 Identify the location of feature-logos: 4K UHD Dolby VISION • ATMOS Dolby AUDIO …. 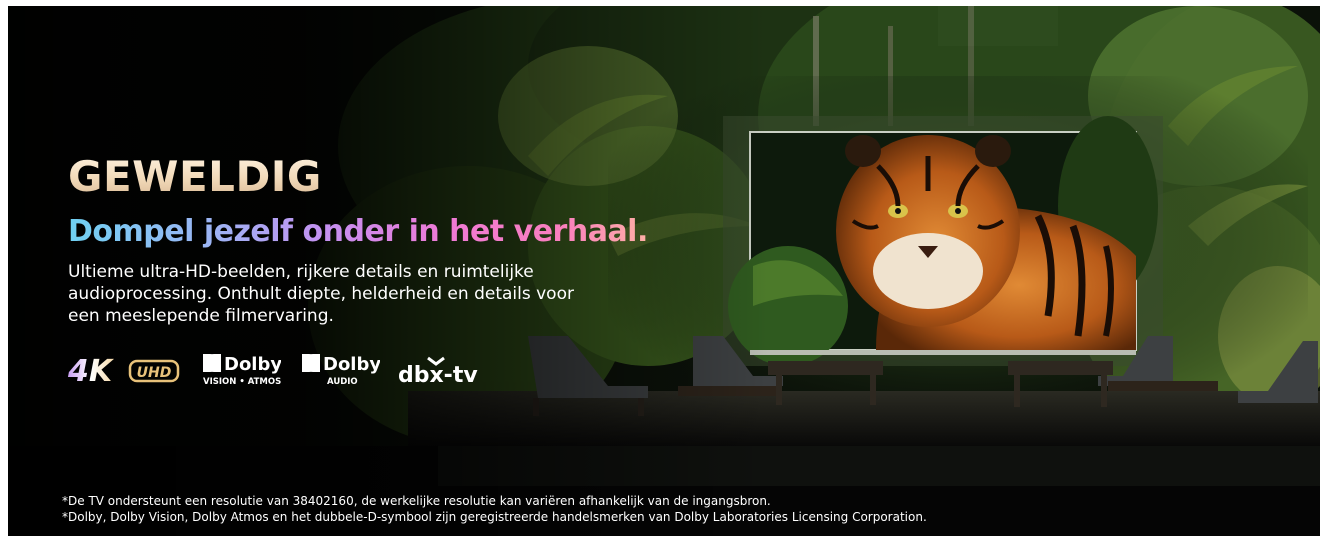
(288, 370).